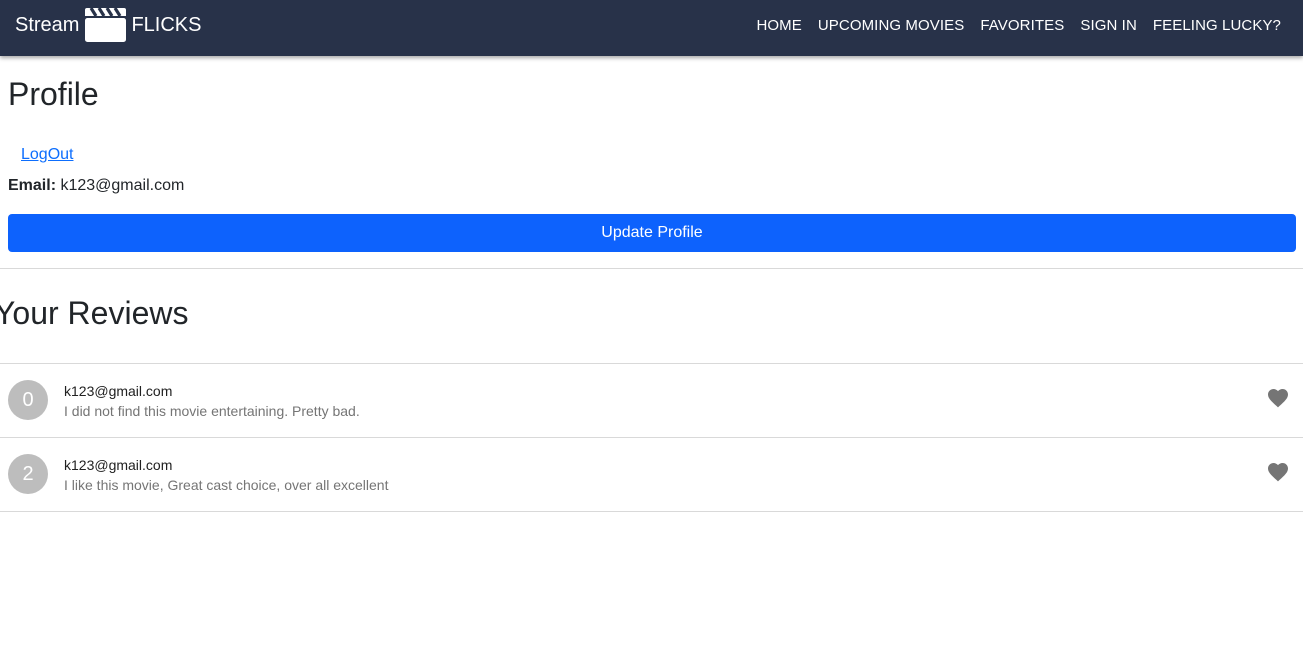 Image resolution: width=1303 pixels, height=659 pixels. Describe the element at coordinates (28, 474) in the screenshot. I see `review-avatar: 2` at that location.